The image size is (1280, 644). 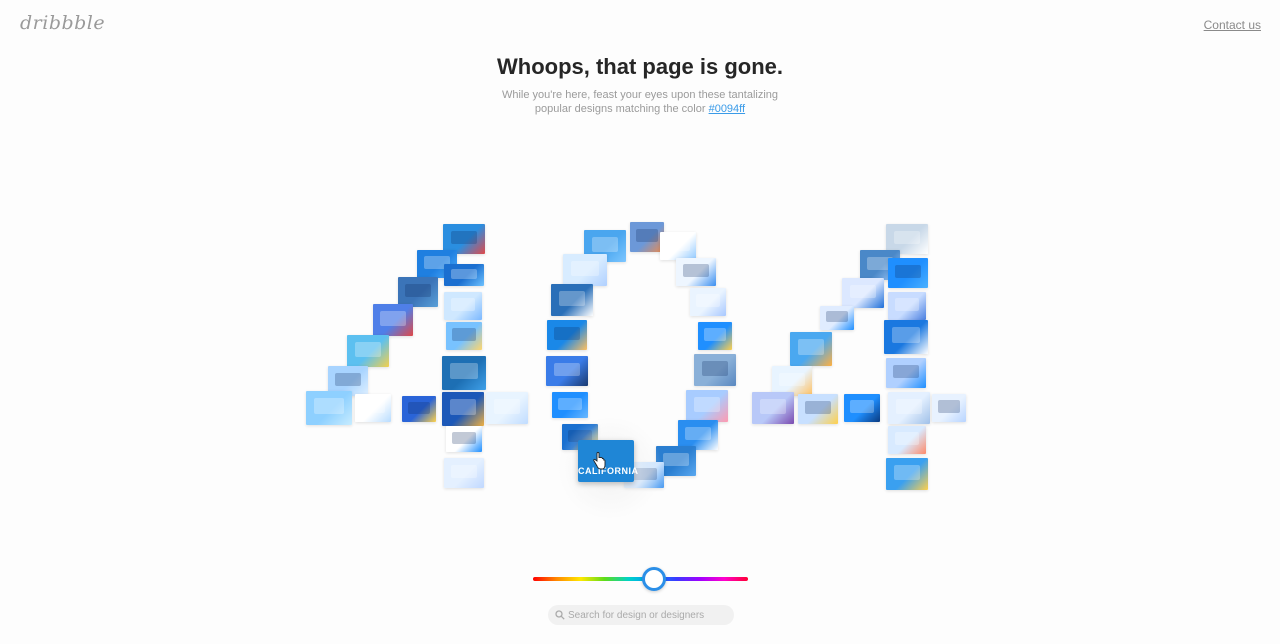 I want to click on cursor-hand-icon, so click(x=599, y=461).